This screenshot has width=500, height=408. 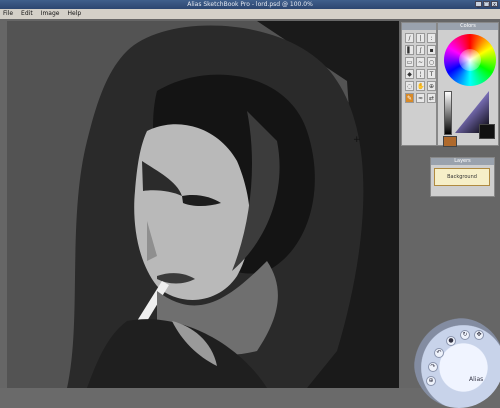 I want to click on undo-icon: ↶, so click(x=439, y=353).